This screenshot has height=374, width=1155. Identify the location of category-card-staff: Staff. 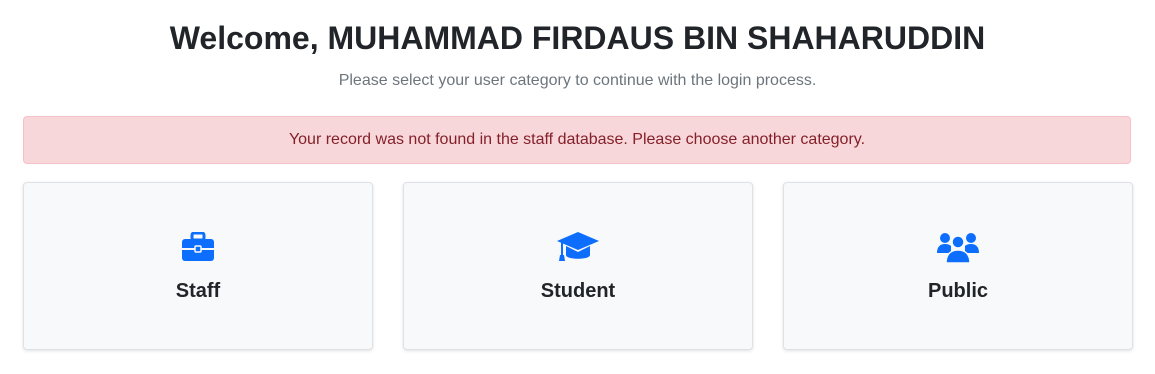
(198, 266).